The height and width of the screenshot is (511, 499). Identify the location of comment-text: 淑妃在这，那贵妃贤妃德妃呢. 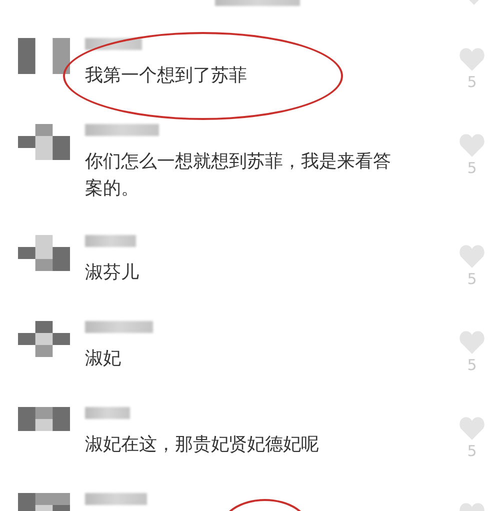
(202, 445).